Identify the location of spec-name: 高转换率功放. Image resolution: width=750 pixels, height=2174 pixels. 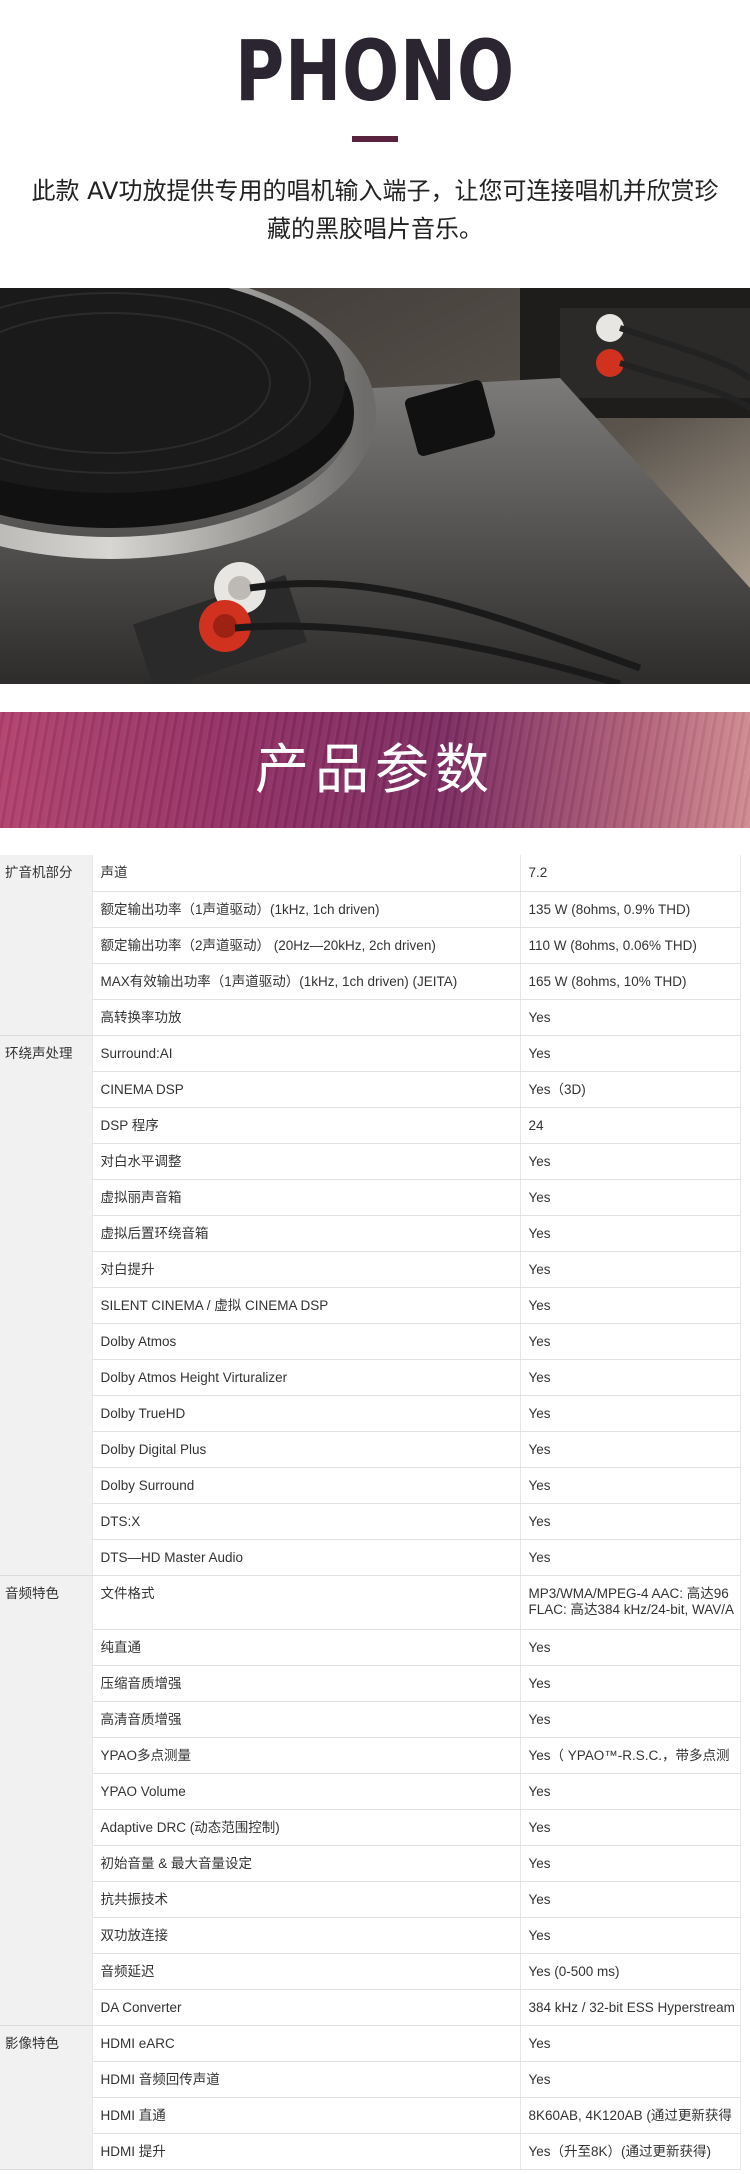
(305, 1017).